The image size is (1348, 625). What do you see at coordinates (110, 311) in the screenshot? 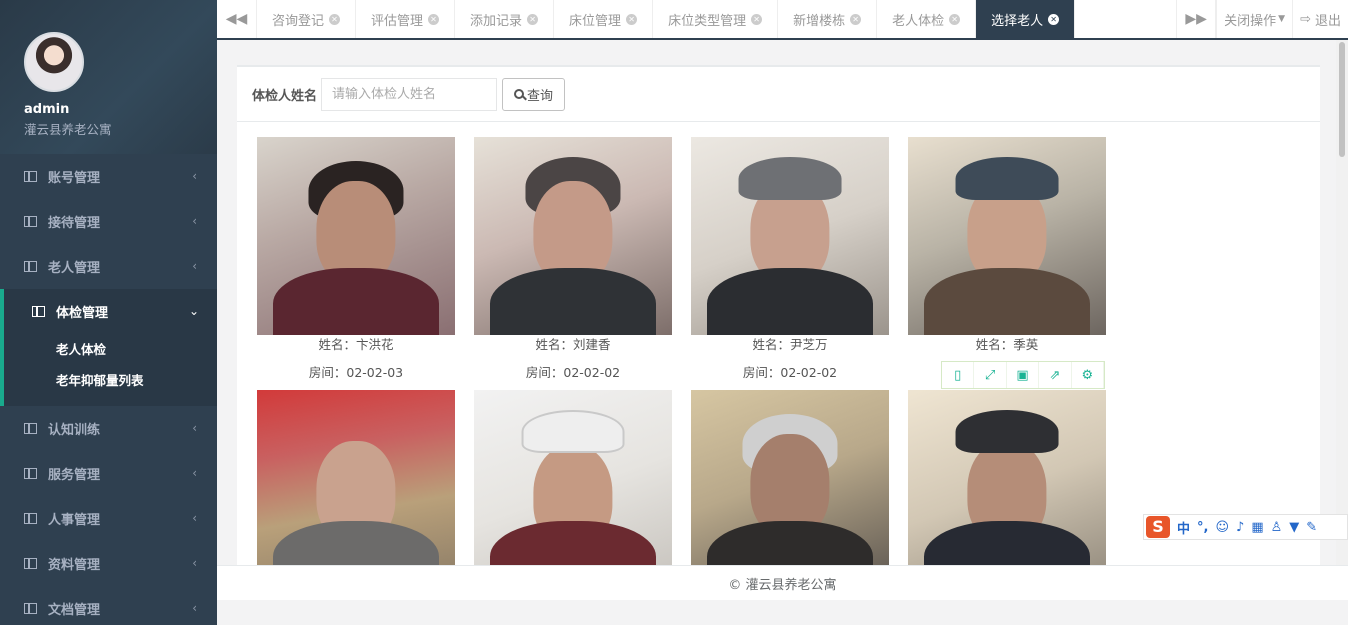
I see `nav-item-checkup: 体检管理 ⌄` at bounding box center [110, 311].